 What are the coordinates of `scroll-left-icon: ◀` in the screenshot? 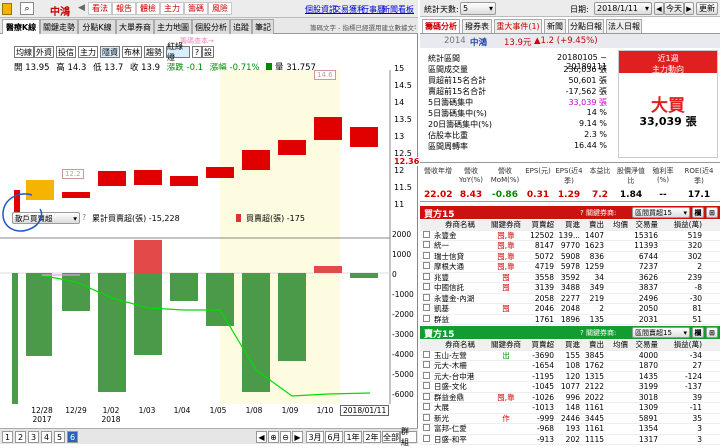 It's located at (261, 437).